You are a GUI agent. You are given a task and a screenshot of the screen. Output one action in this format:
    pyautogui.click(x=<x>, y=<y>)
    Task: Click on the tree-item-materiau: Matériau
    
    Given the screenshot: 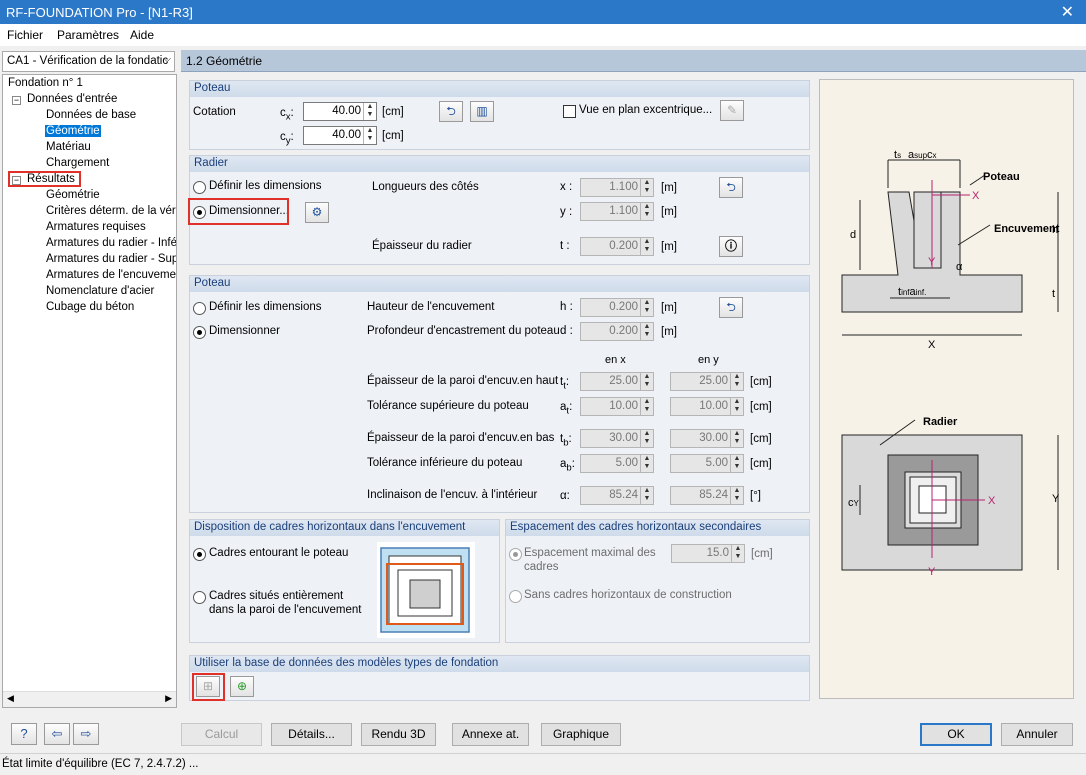 What is the action you would take?
    pyautogui.click(x=68, y=147)
    